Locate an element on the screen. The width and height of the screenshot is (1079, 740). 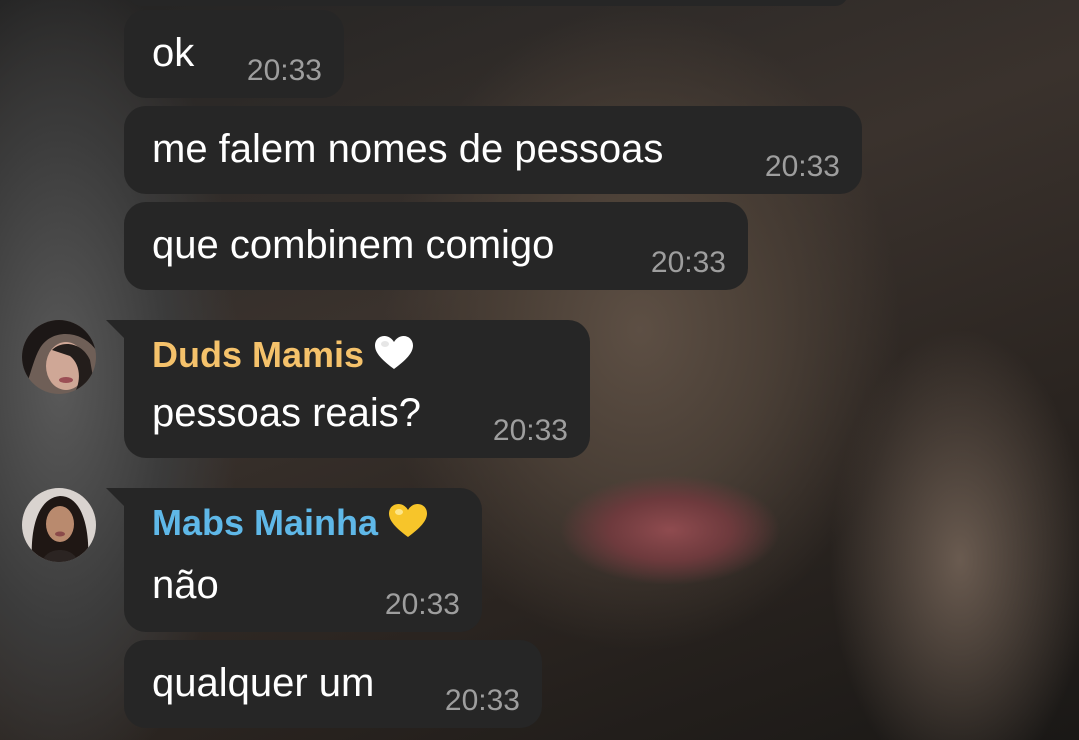
message-bubble: Mabs Mainha não 20:33 is located at coordinates (294, 560).